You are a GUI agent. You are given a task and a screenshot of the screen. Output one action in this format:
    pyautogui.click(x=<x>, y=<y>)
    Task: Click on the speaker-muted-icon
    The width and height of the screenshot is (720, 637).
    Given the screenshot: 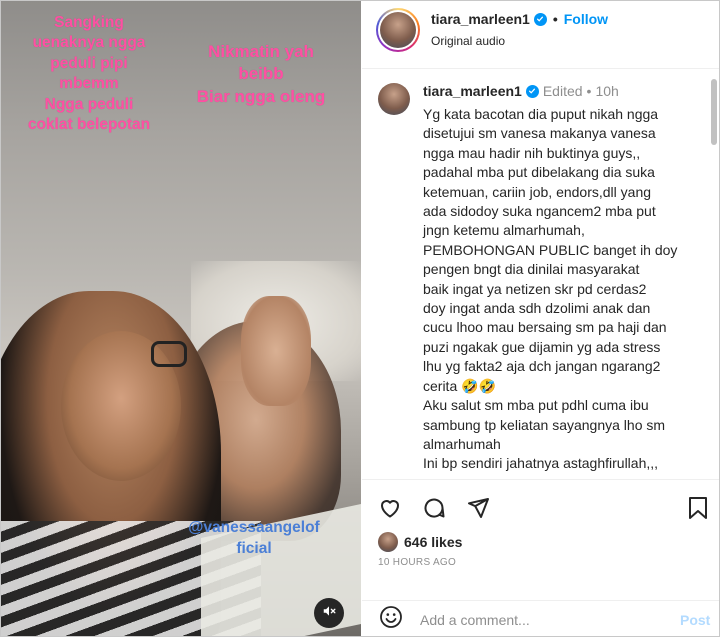 What is the action you would take?
    pyautogui.click(x=329, y=613)
    